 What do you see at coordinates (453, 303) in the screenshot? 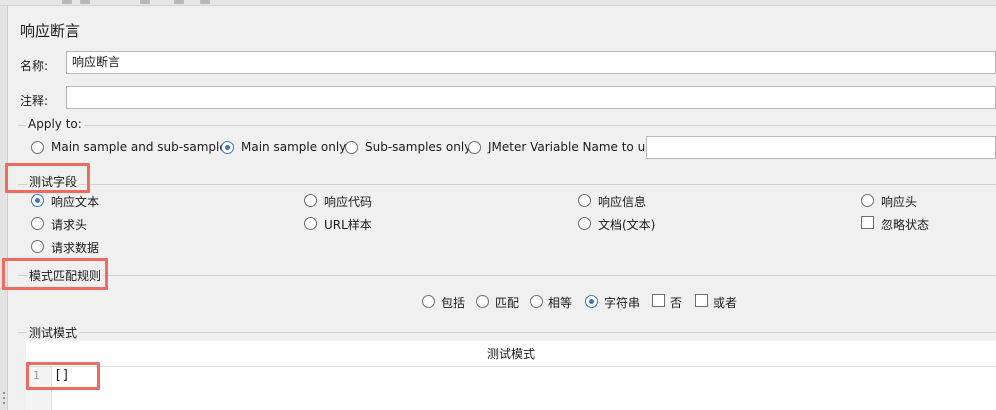
I see `option-contains-label: 包括` at bounding box center [453, 303].